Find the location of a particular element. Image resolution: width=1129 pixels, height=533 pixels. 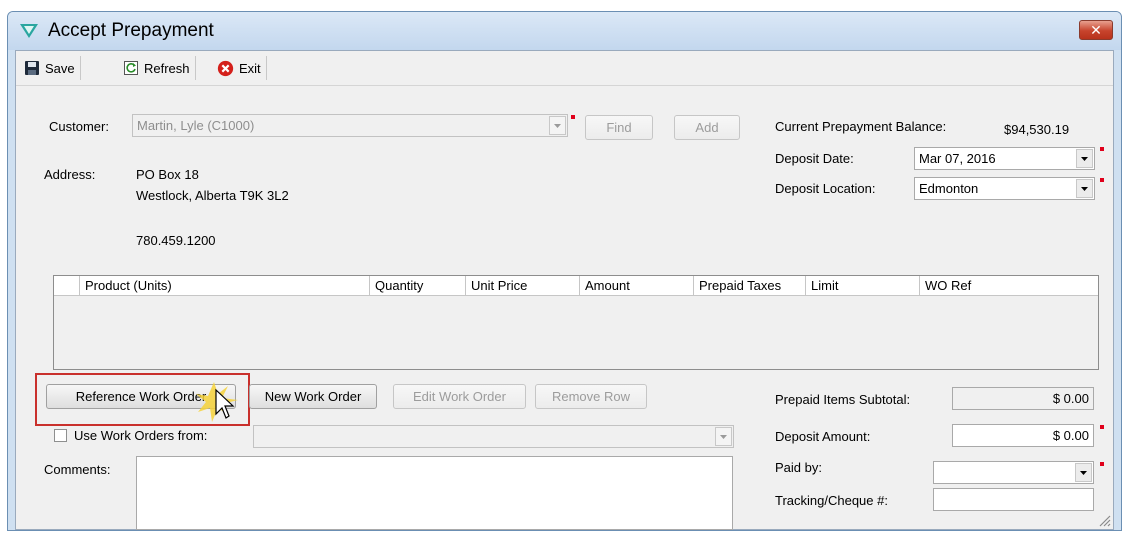

use-work-orders-label: Use Work Orders from: is located at coordinates (141, 435).